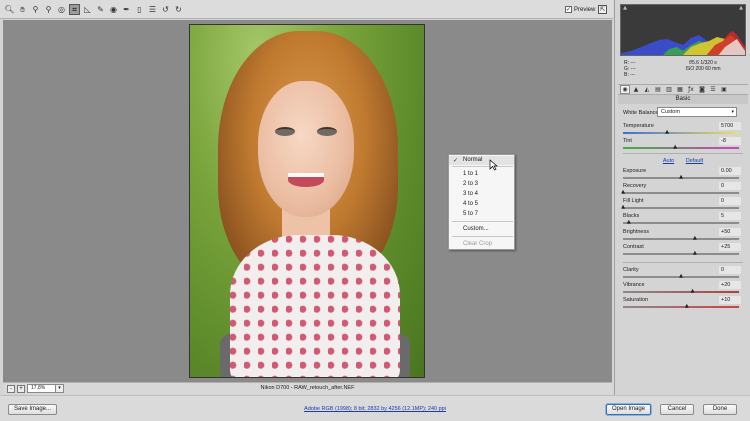  What do you see at coordinates (683, 304) in the screenshot?
I see `saturation-slider: Saturation +10 ▲` at bounding box center [683, 304].